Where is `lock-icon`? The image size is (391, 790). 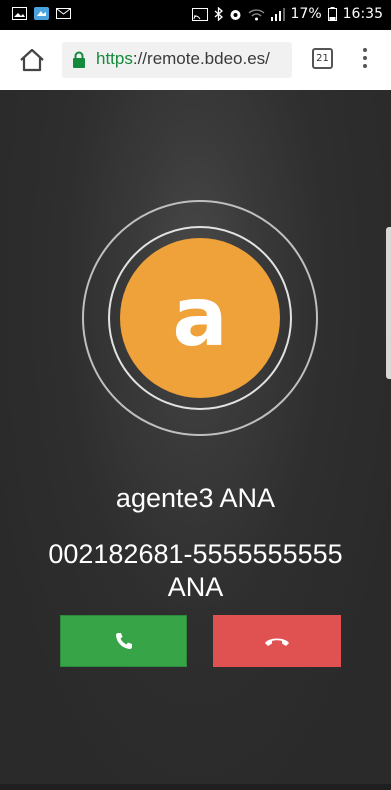 lock-icon is located at coordinates (79, 59).